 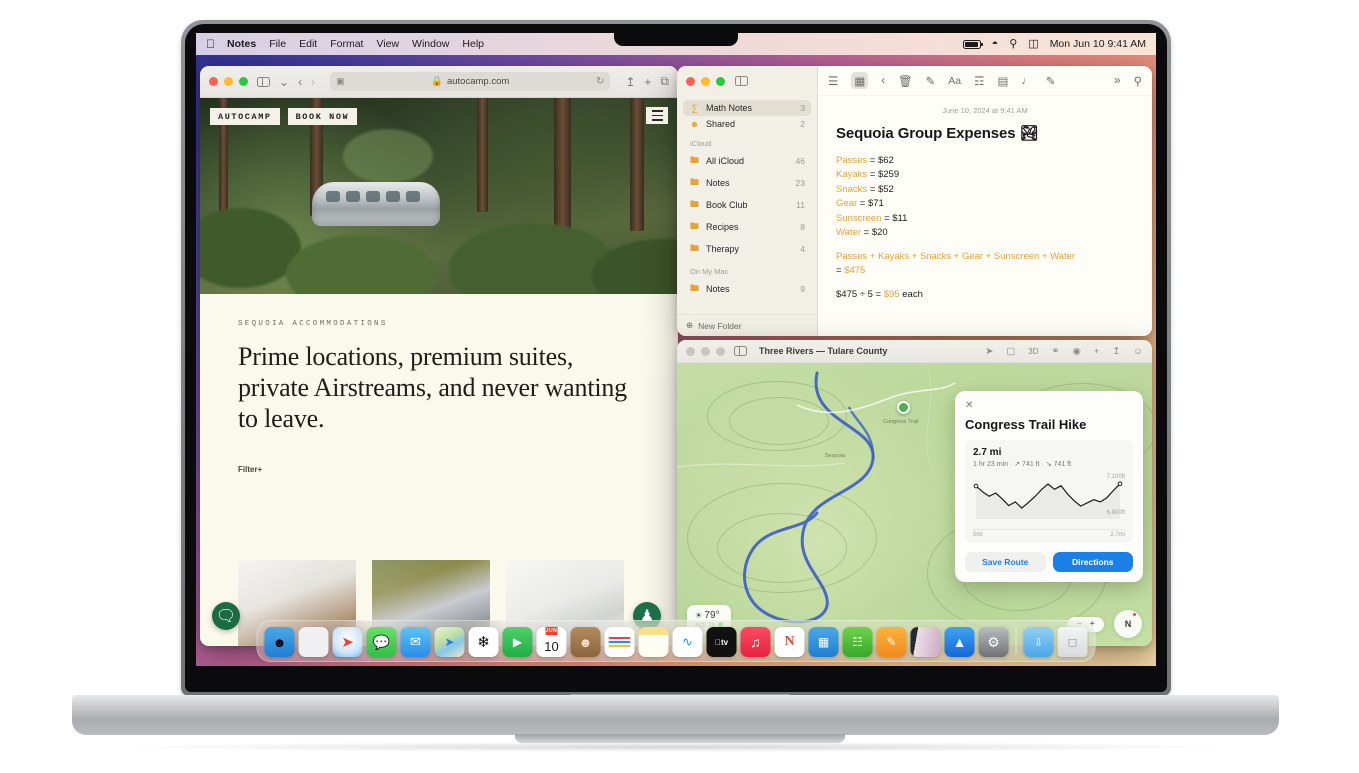 What do you see at coordinates (989, 351) in the screenshot?
I see `location-arrow-icon: ➤` at bounding box center [989, 351].